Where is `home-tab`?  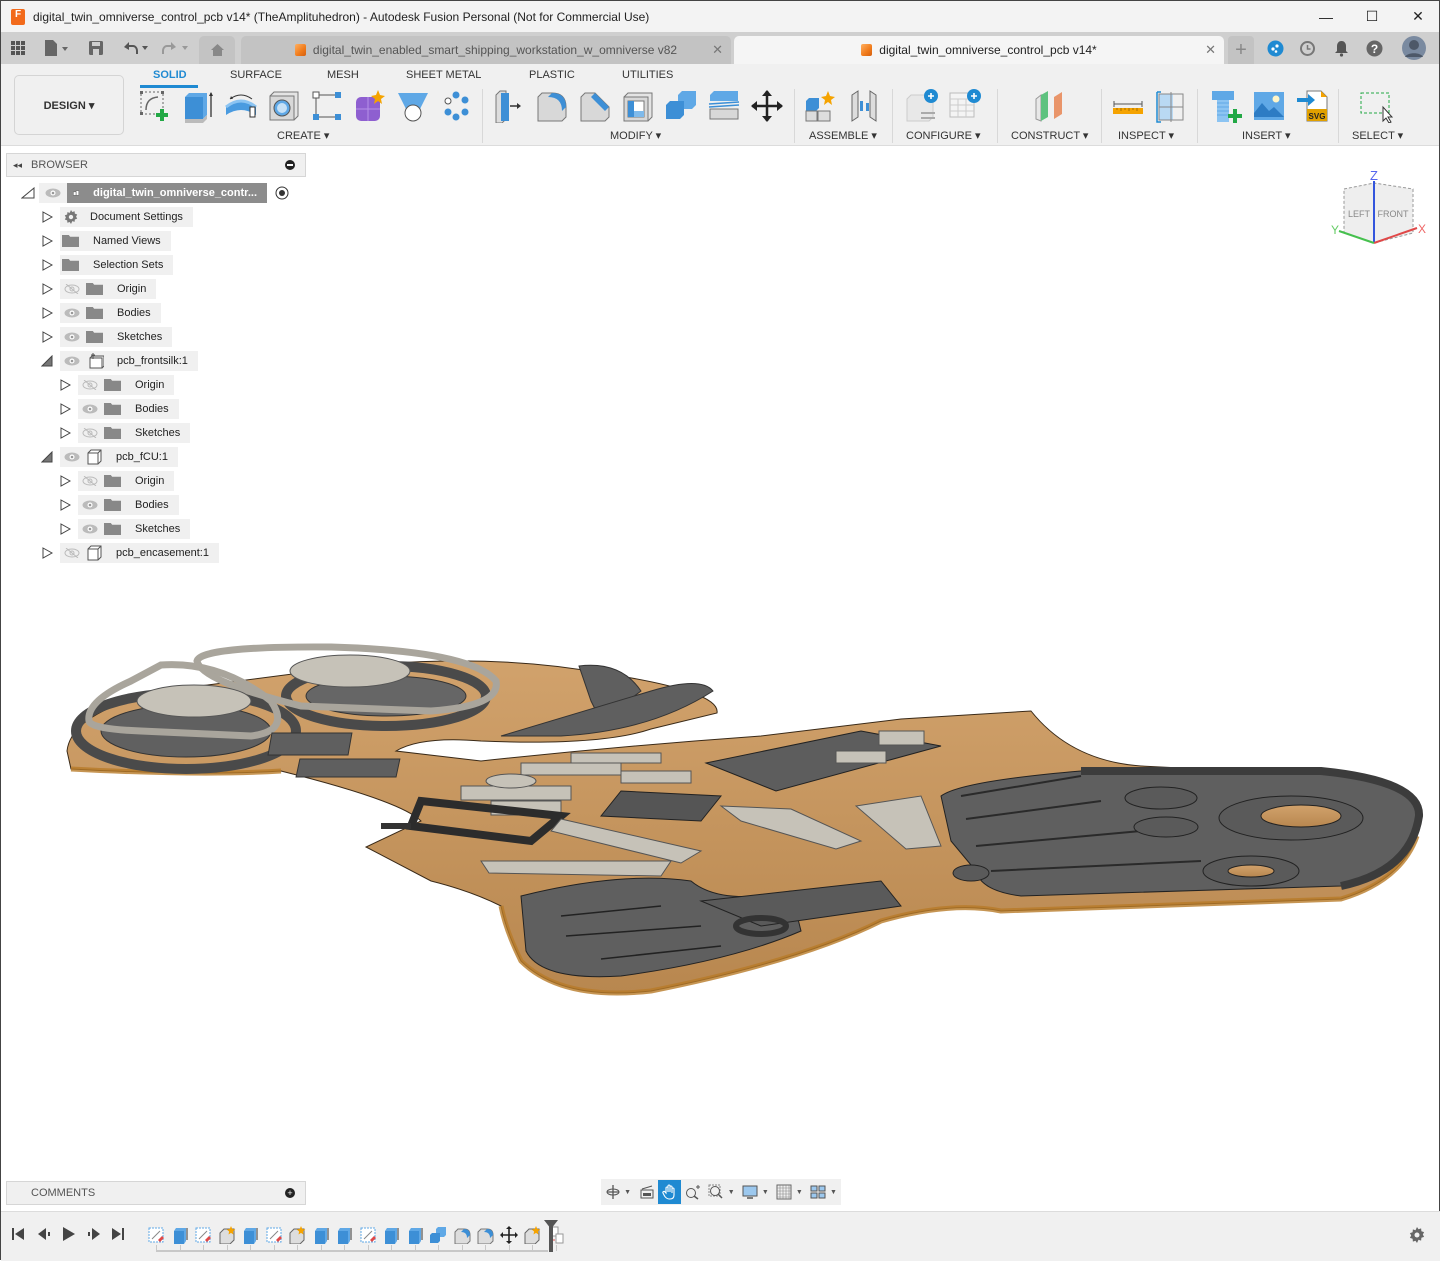
home-tab is located at coordinates (217, 50).